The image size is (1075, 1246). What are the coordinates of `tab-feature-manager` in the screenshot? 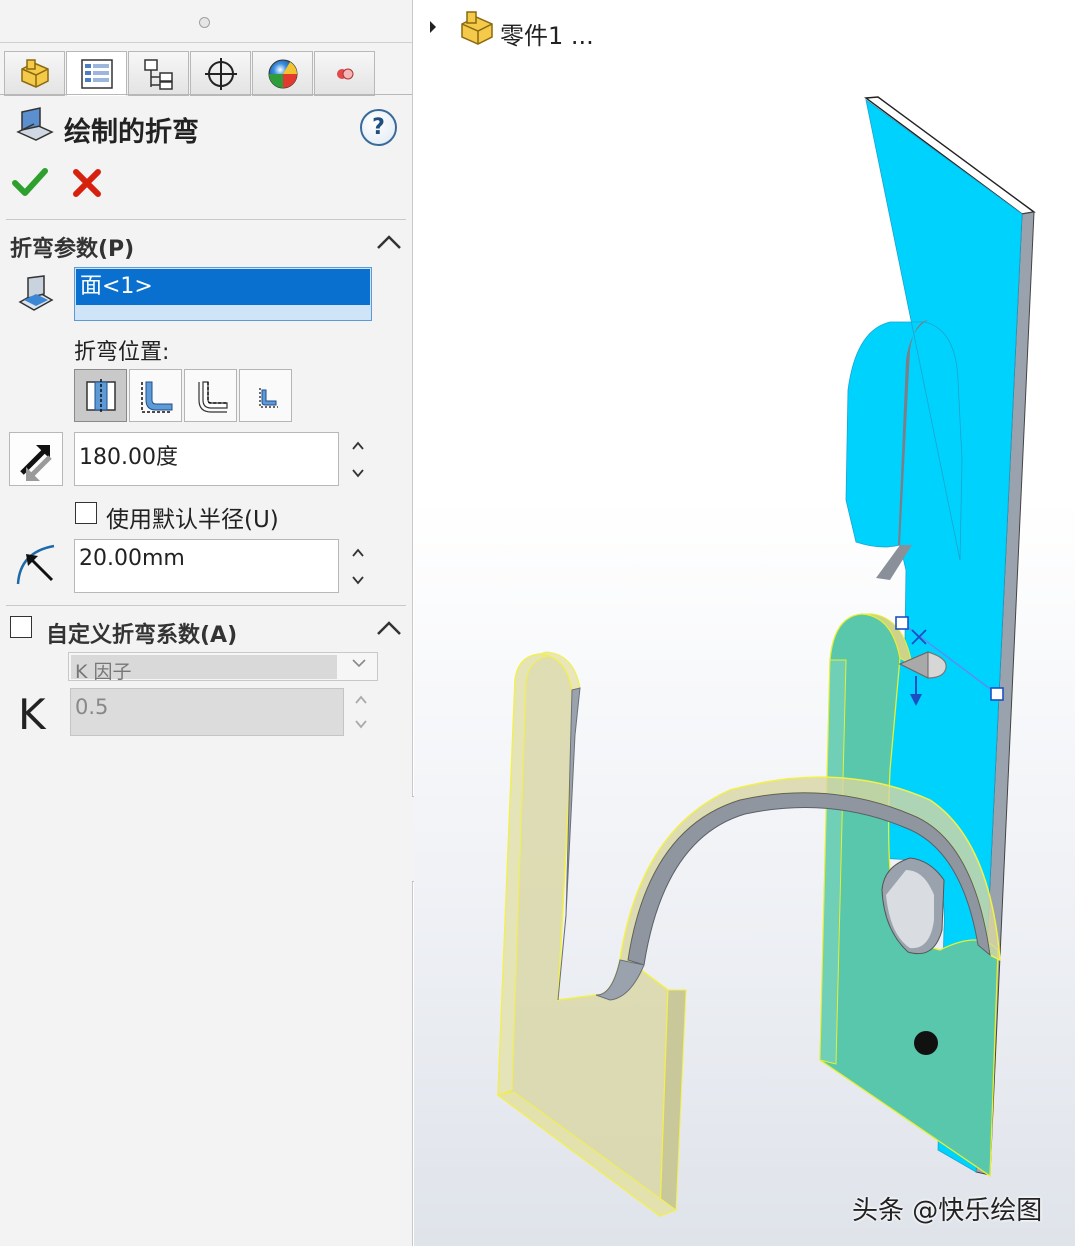 It's located at (34, 73).